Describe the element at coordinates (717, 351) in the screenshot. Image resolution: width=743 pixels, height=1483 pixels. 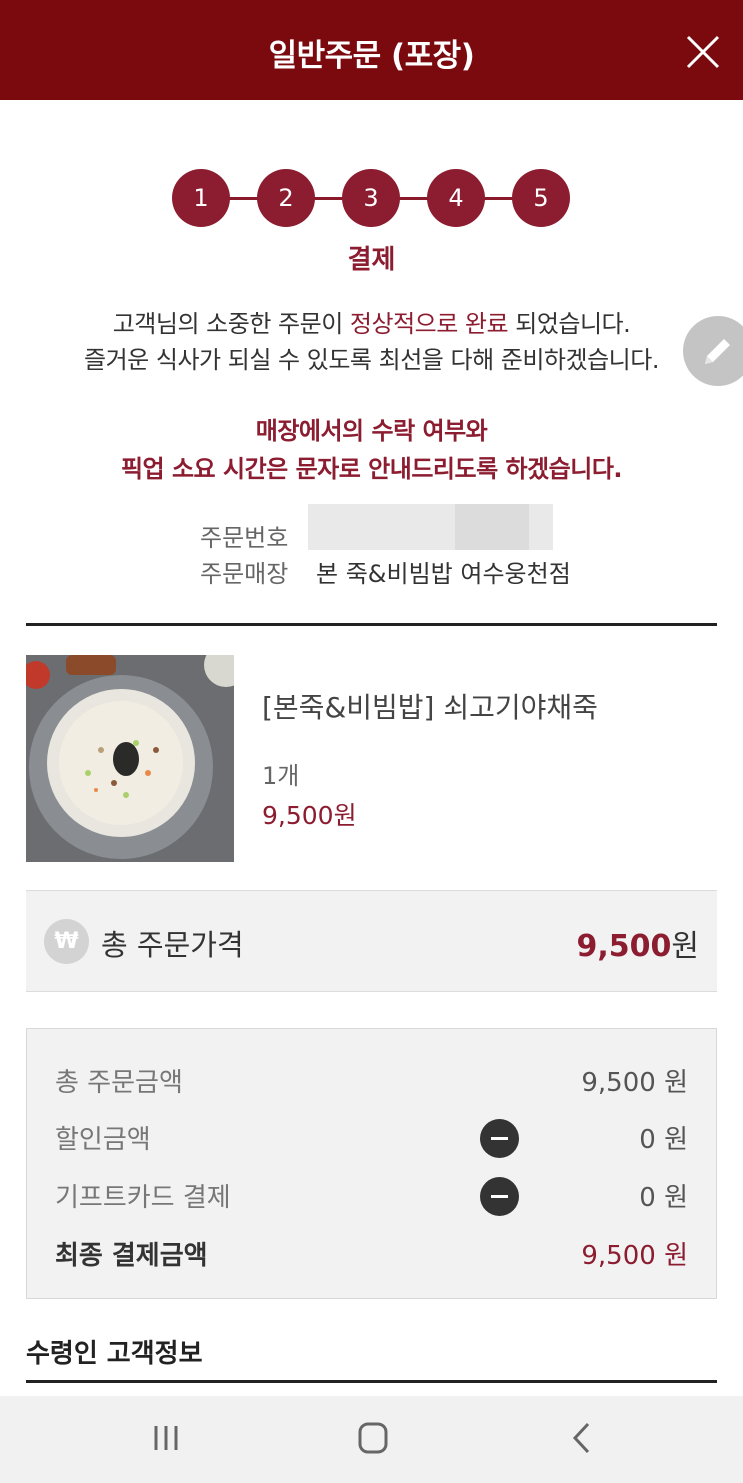
I see `pencil-icon` at that location.